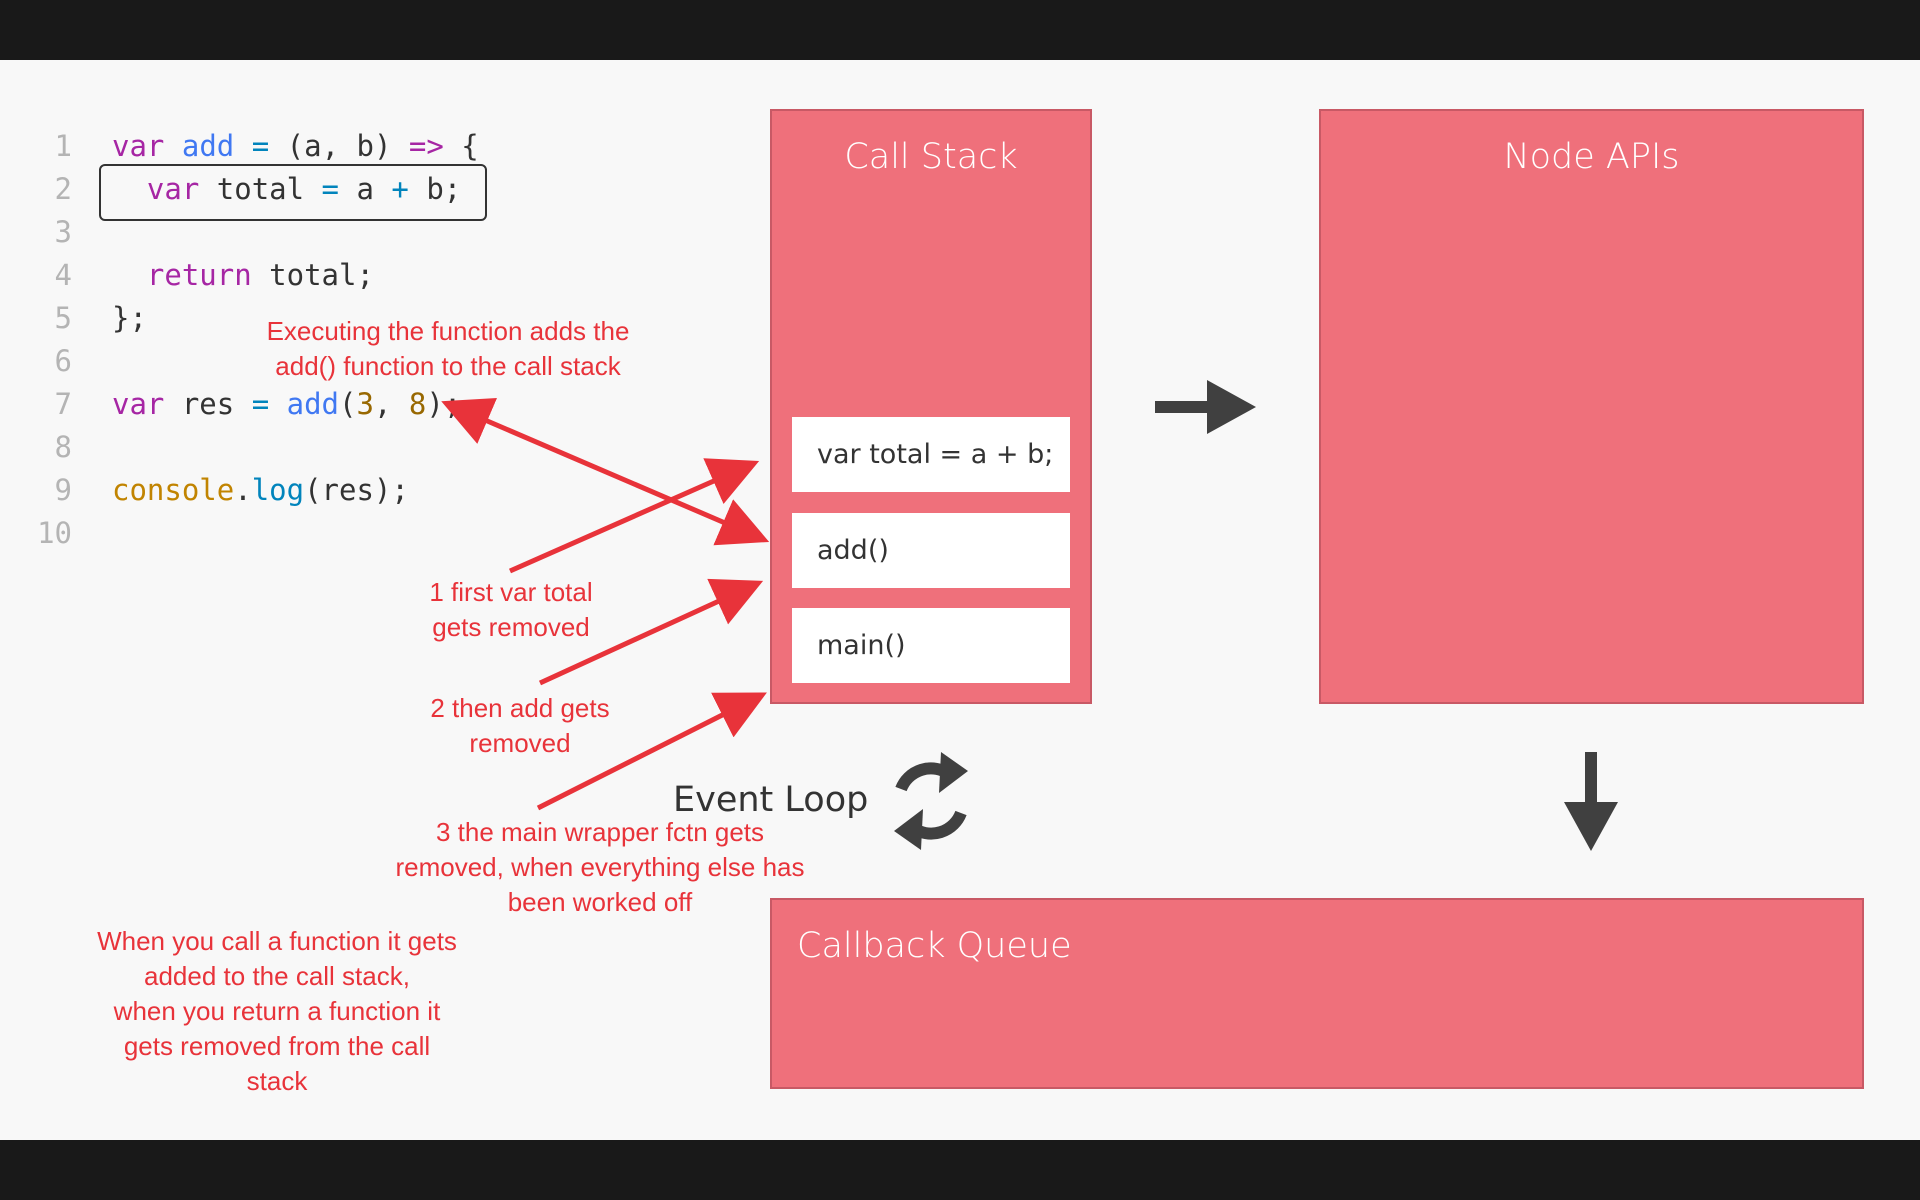 The height and width of the screenshot is (1200, 1920). What do you see at coordinates (277, 1081) in the screenshot?
I see `annotation-summary-line: stack` at bounding box center [277, 1081].